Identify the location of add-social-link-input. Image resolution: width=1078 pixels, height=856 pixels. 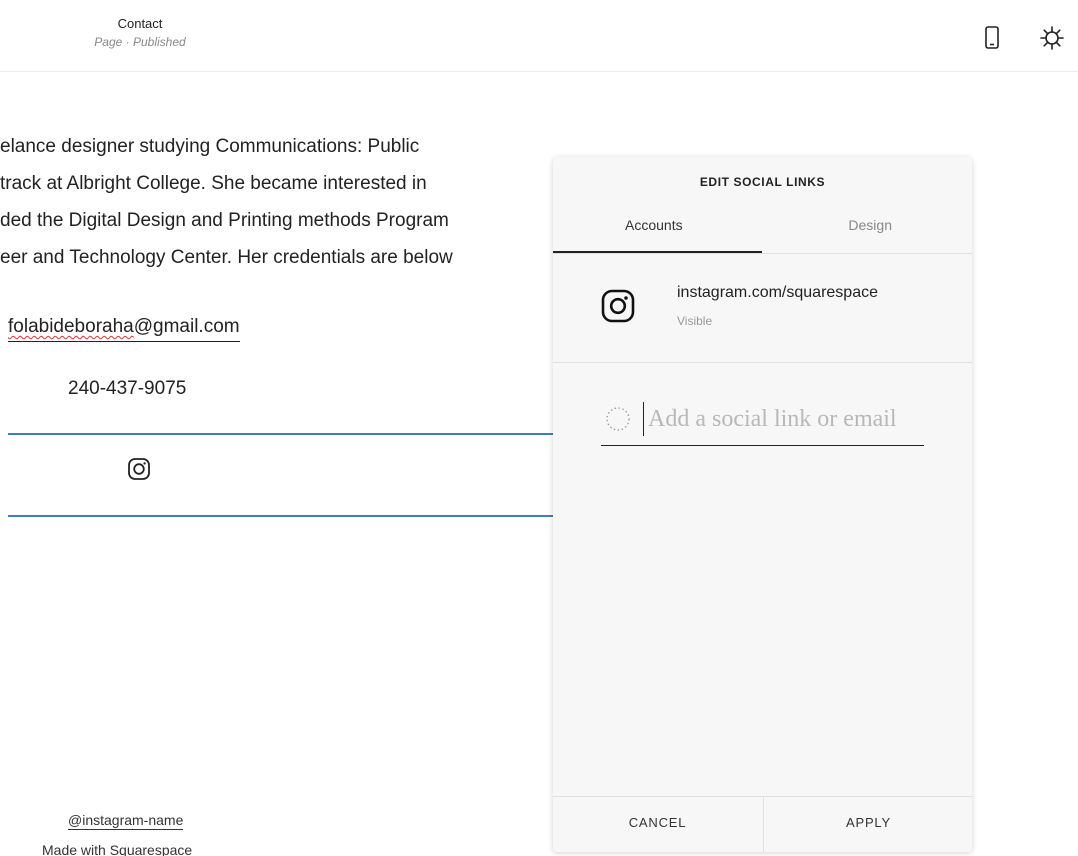
(784, 419).